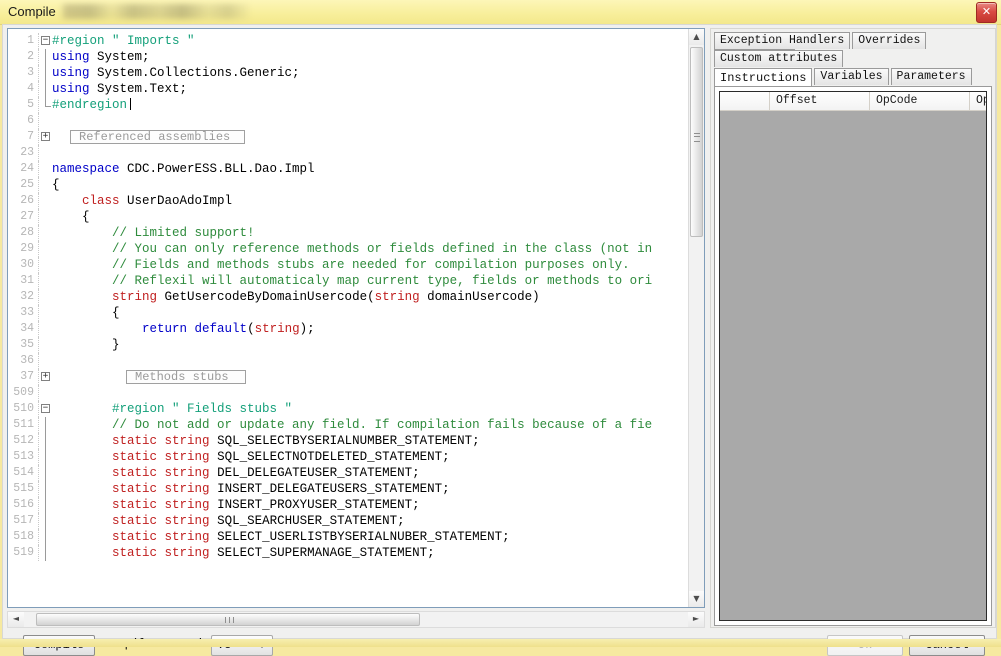 Image resolution: width=1001 pixels, height=656 pixels. I want to click on code-line: 28 // Limited support!, so click(356, 233).